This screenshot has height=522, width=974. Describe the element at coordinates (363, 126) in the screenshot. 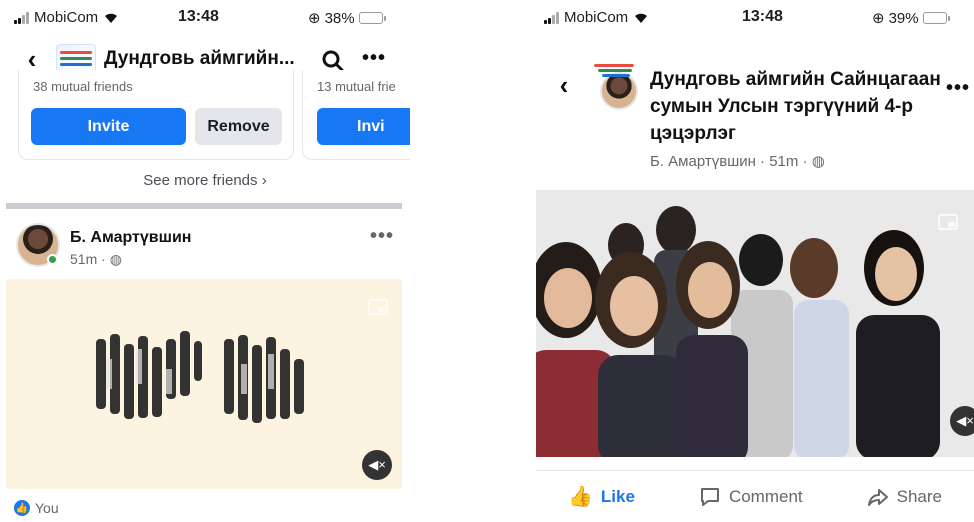

I see `invite-button: Invi` at that location.